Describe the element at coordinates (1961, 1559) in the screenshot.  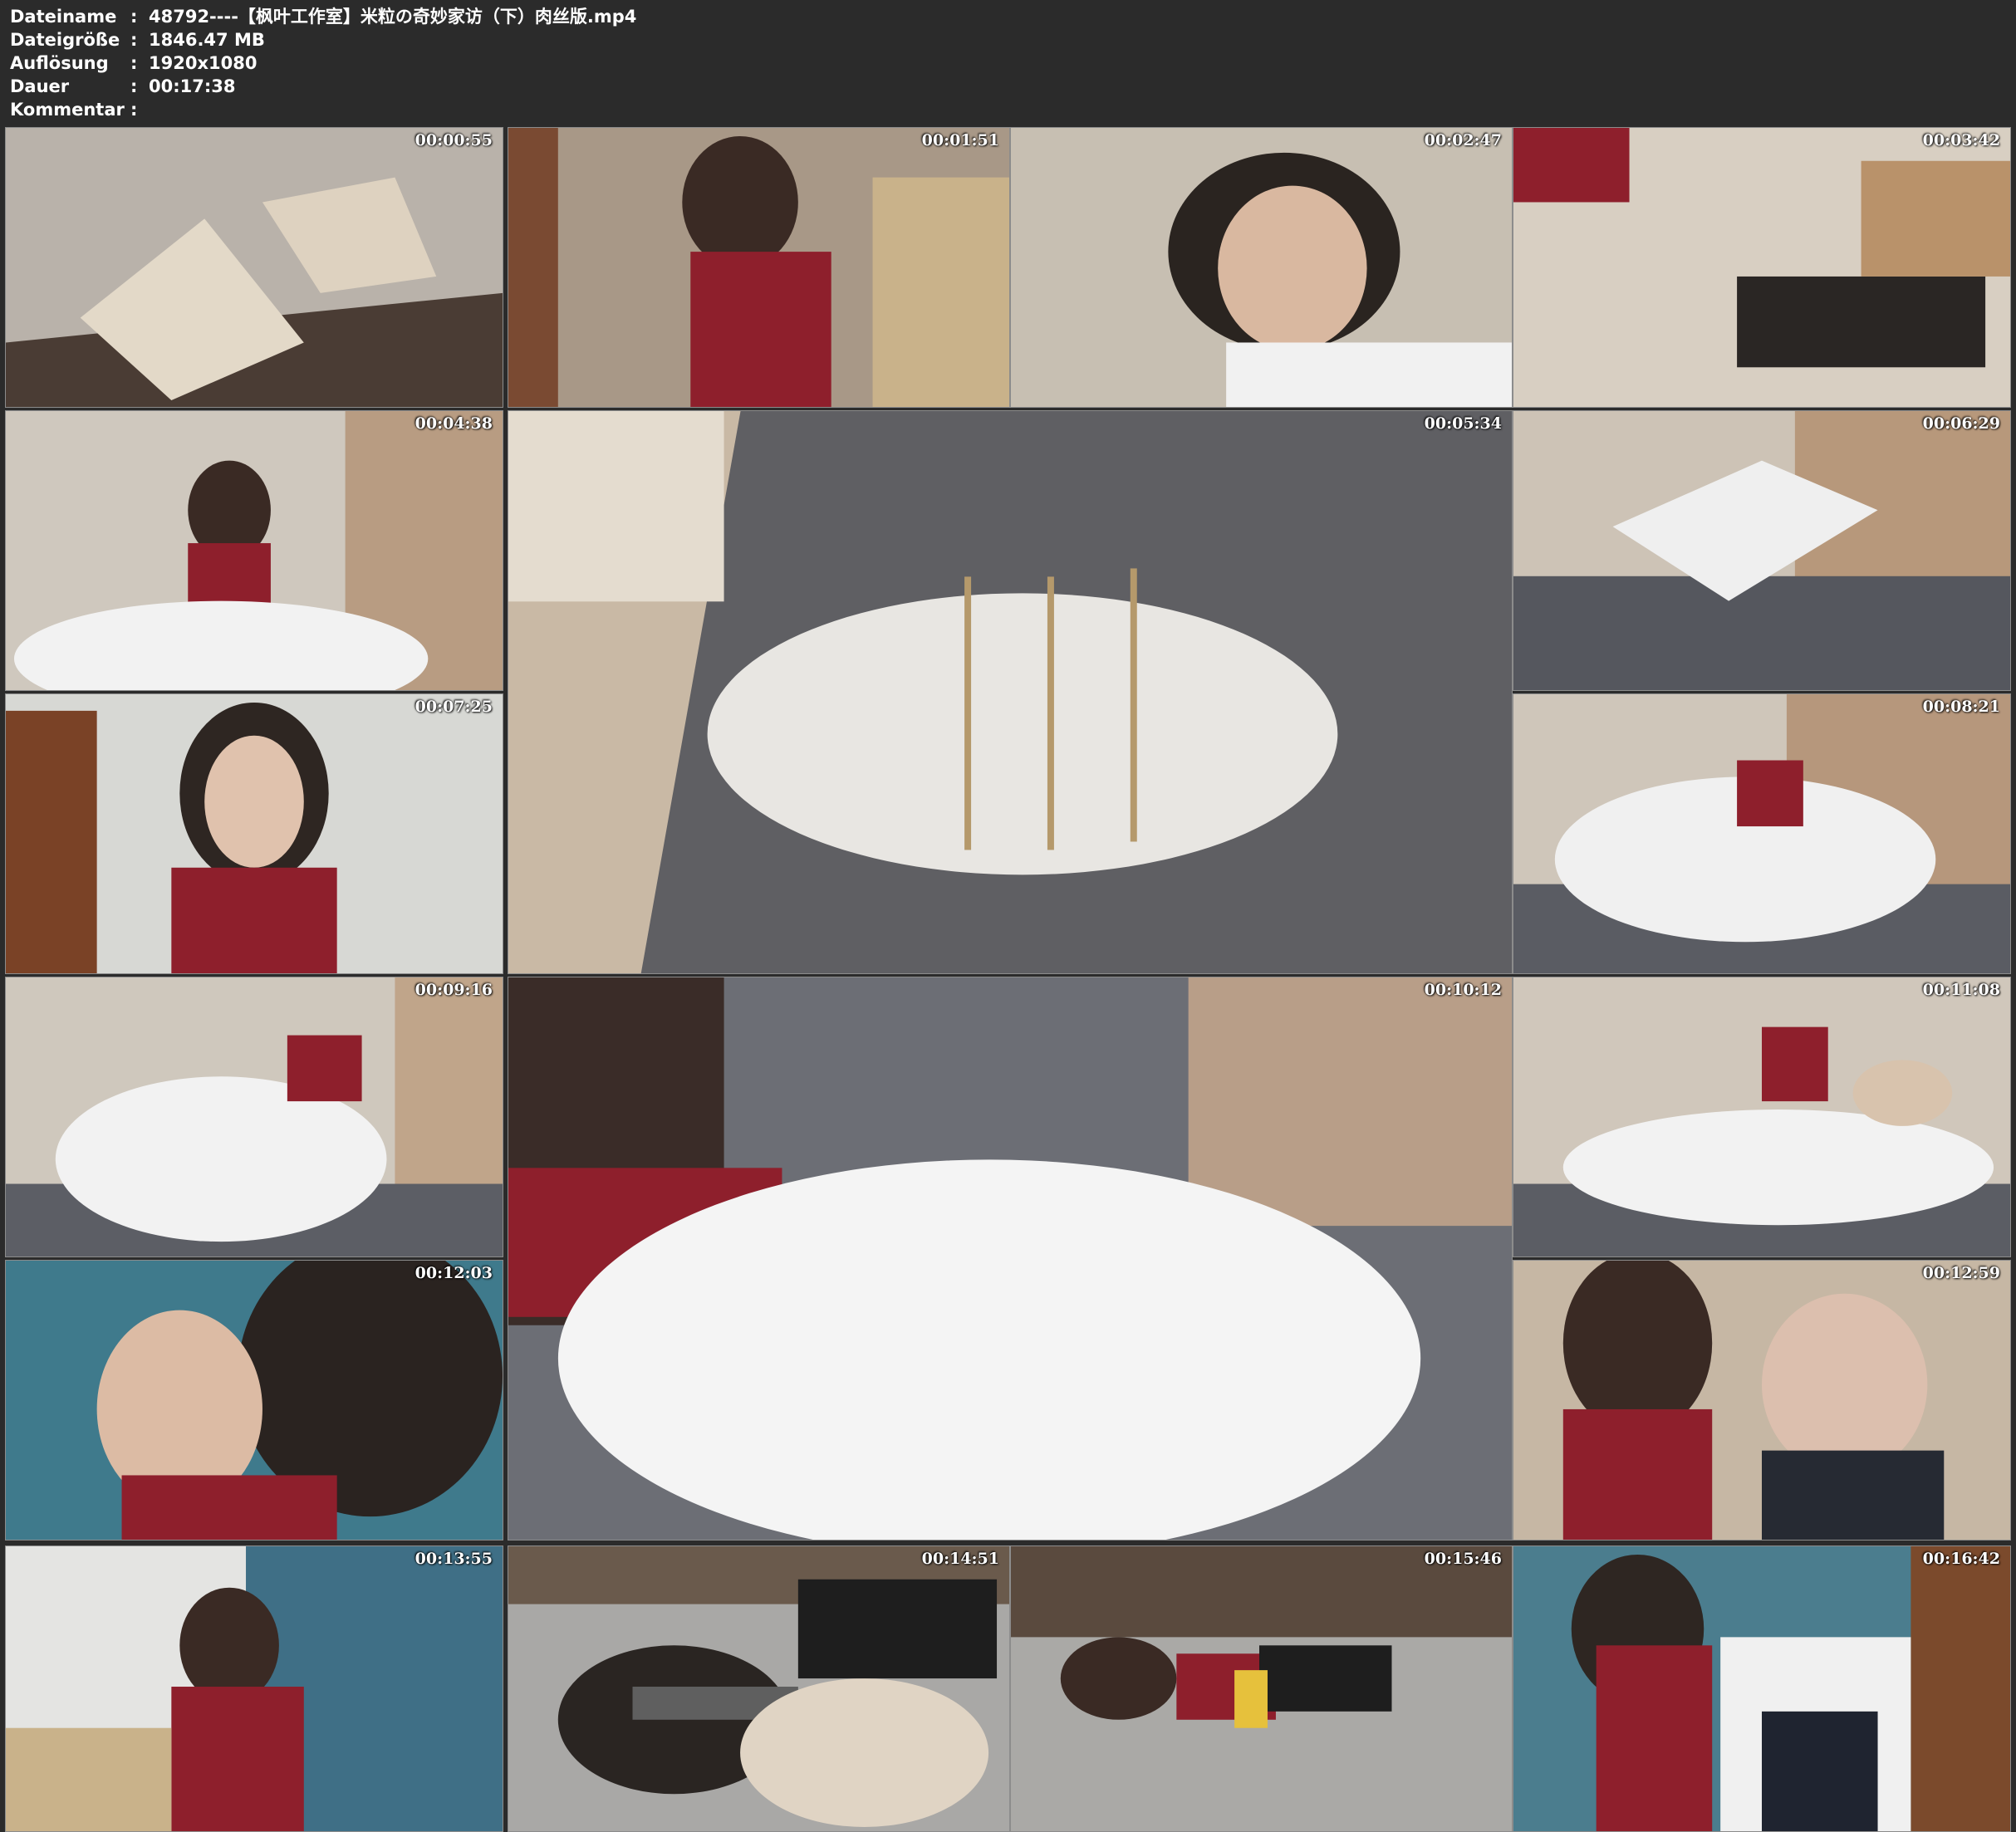
I see `timestamp-label: 00:16:42` at that location.